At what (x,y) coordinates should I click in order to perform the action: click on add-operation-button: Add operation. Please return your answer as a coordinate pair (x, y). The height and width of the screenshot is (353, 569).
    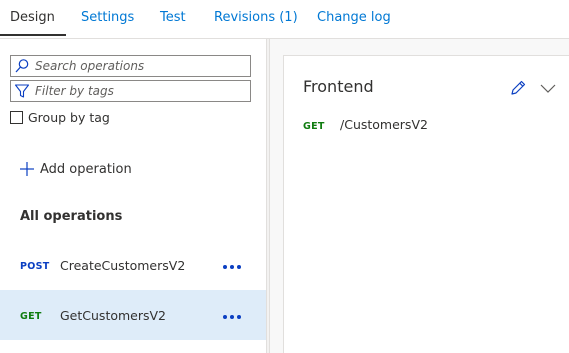
    Looking at the image, I should click on (75, 169).